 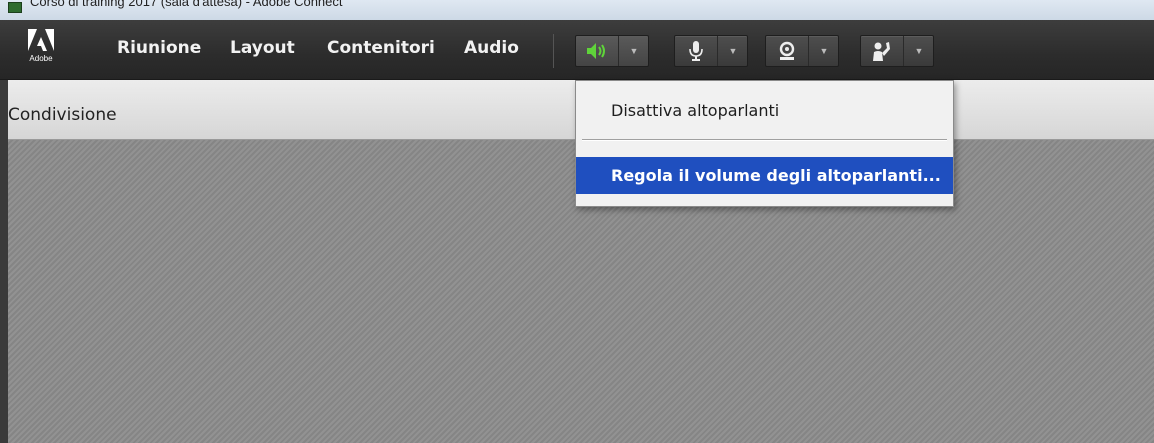 I want to click on menu-contenitori: Contenitori, so click(x=381, y=48).